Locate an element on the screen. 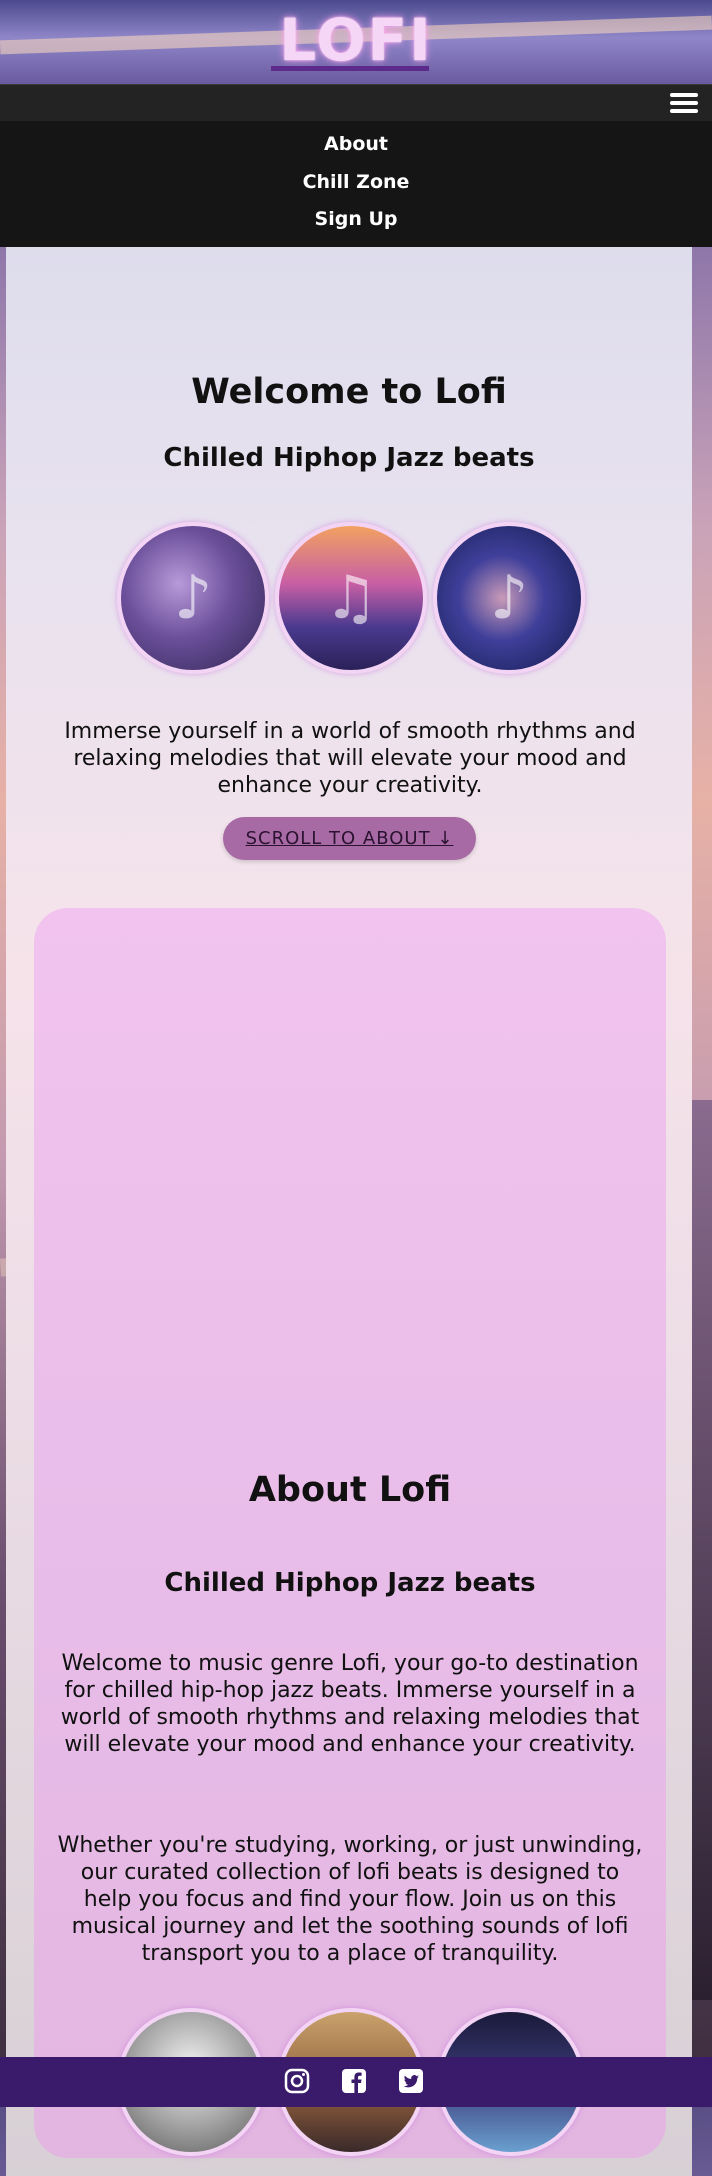 The height and width of the screenshot is (2176, 712). scroll-to-about-button: SCROLL TO ABOUT ↓ is located at coordinates (349, 838).